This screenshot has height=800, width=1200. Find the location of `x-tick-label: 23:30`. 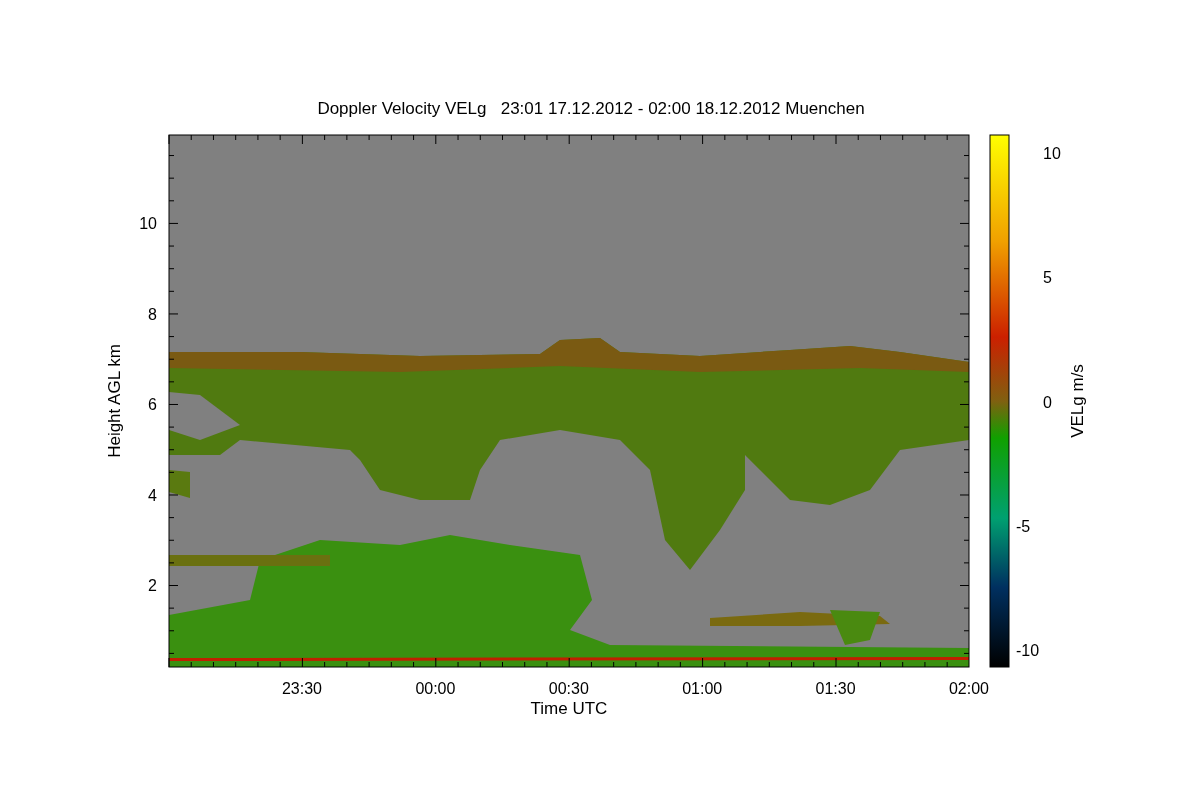

x-tick-label: 23:30 is located at coordinates (302, 688).